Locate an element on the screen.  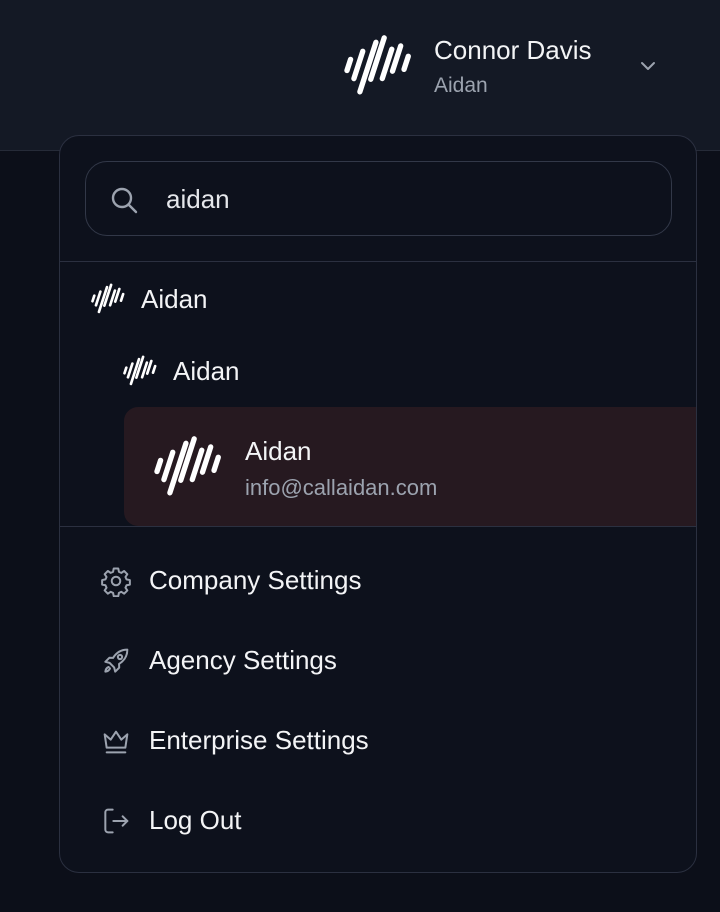
org-tree-item-level1: Aidan is located at coordinates (376, 300).